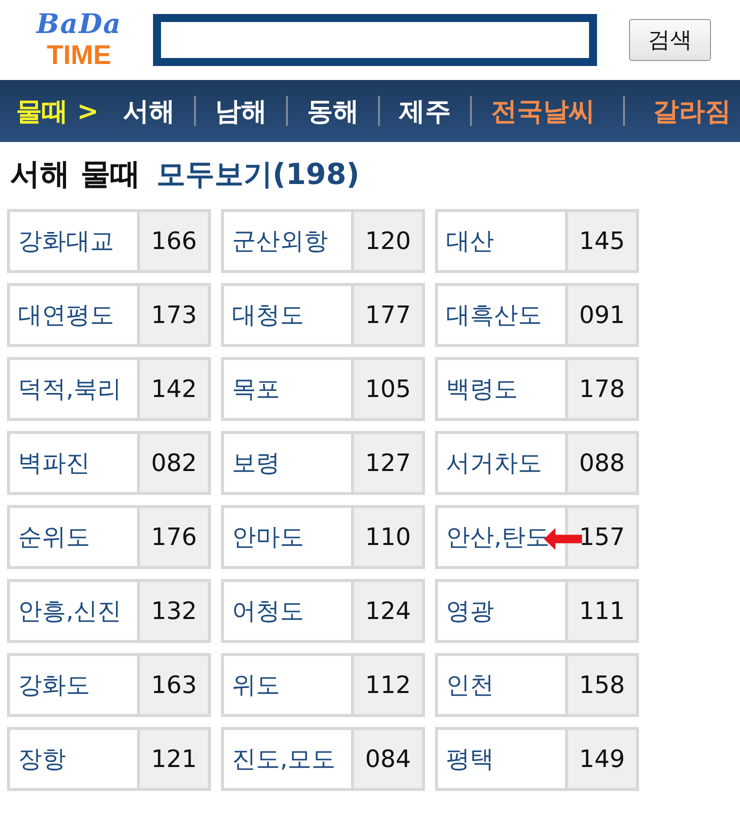  Describe the element at coordinates (174, 611) in the screenshot. I see `station-code: 132` at that location.